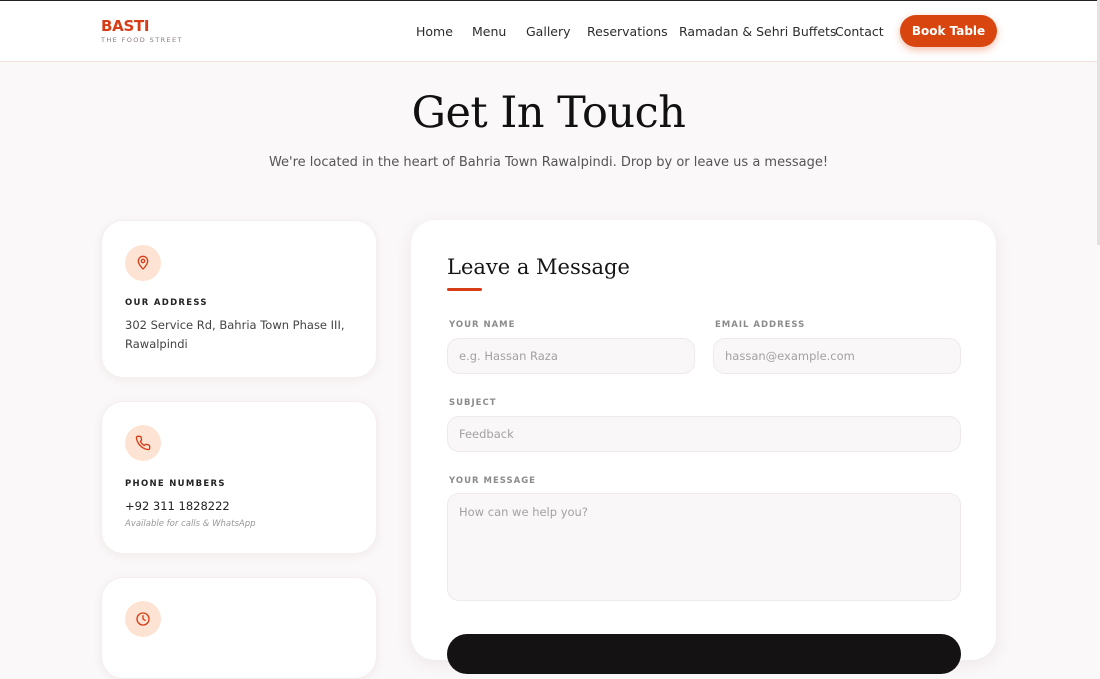 Image resolution: width=1100 pixels, height=679 pixels. I want to click on hours-card, so click(239, 628).